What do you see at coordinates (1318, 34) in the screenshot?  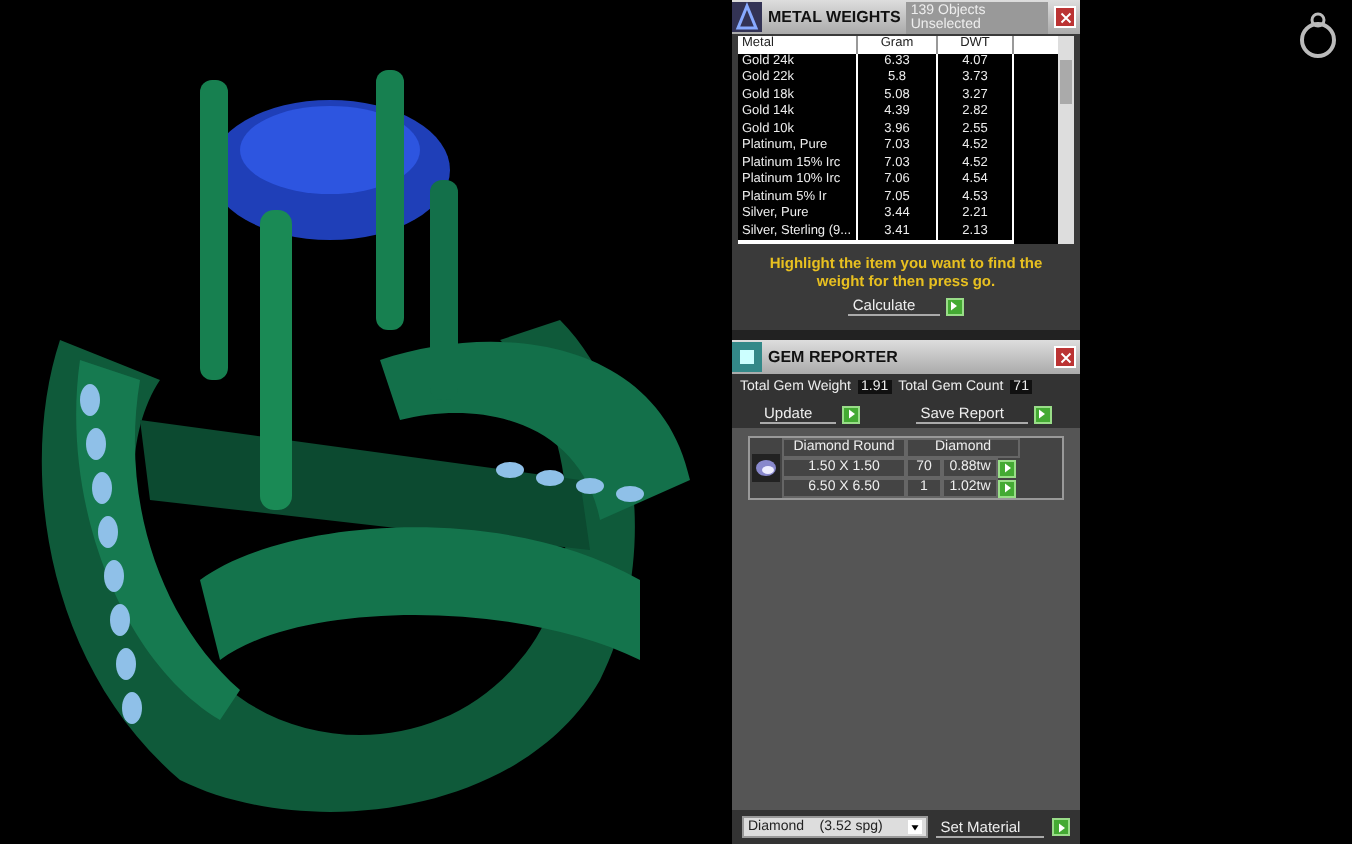 I see `ring-icon` at bounding box center [1318, 34].